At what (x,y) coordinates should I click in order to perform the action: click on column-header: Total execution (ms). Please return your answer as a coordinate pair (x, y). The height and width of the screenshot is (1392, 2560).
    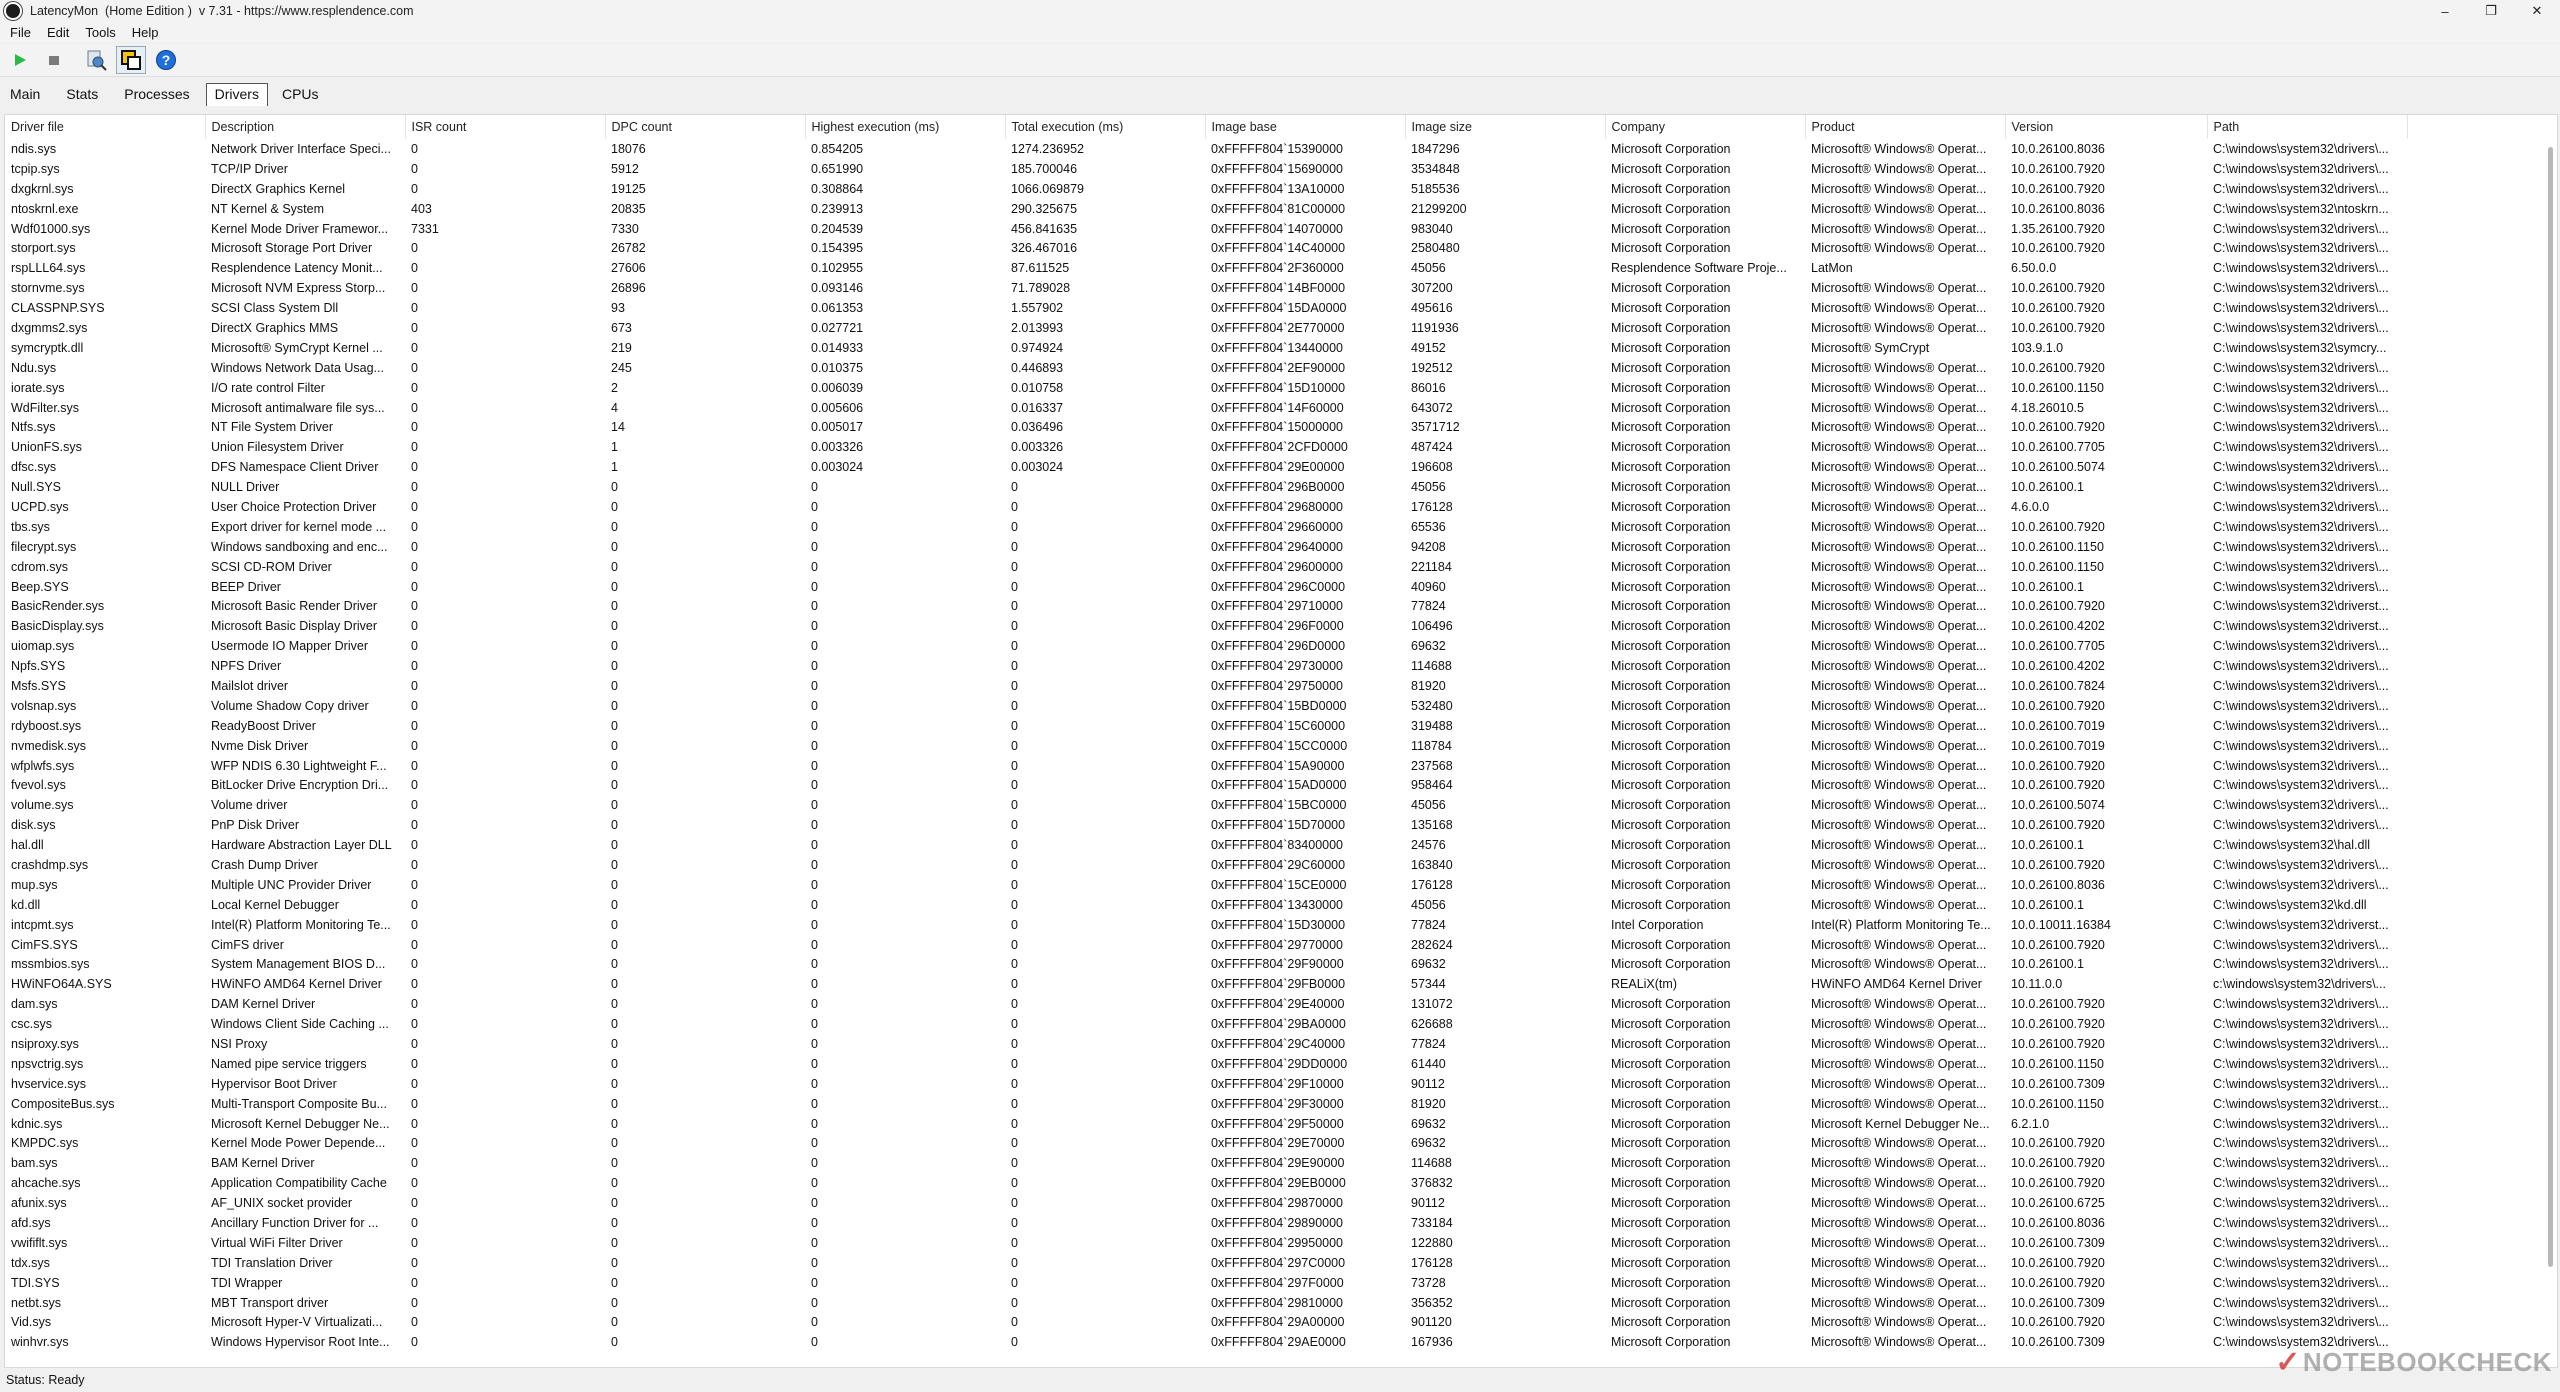
    Looking at the image, I should click on (1105, 127).